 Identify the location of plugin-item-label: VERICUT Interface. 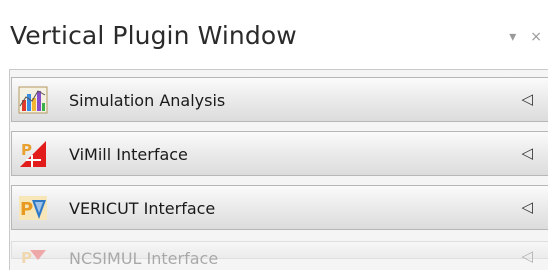
(142, 208).